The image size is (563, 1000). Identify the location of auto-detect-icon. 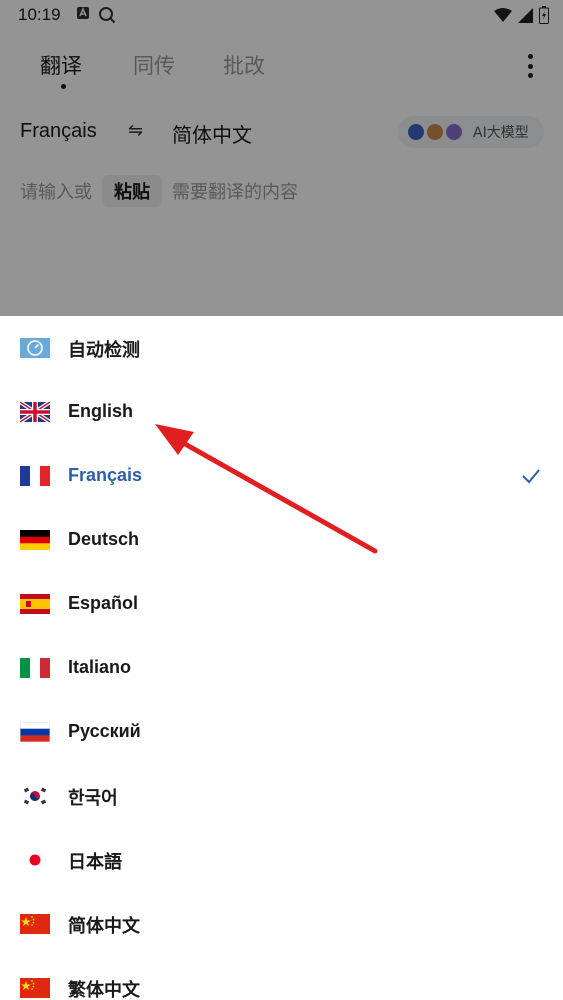
(35, 348).